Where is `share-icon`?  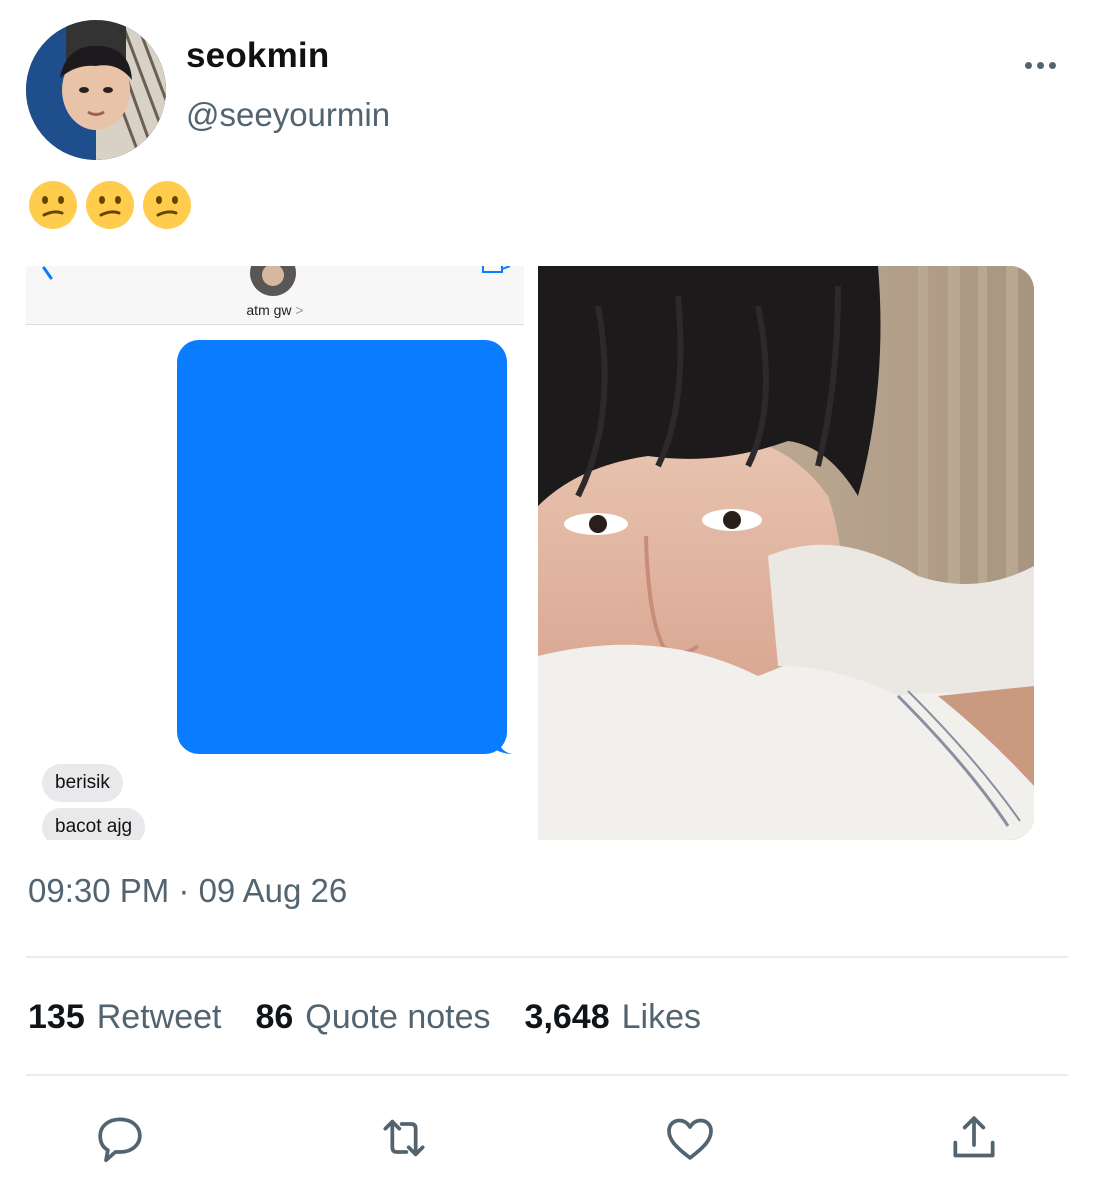
share-icon is located at coordinates (974, 1137).